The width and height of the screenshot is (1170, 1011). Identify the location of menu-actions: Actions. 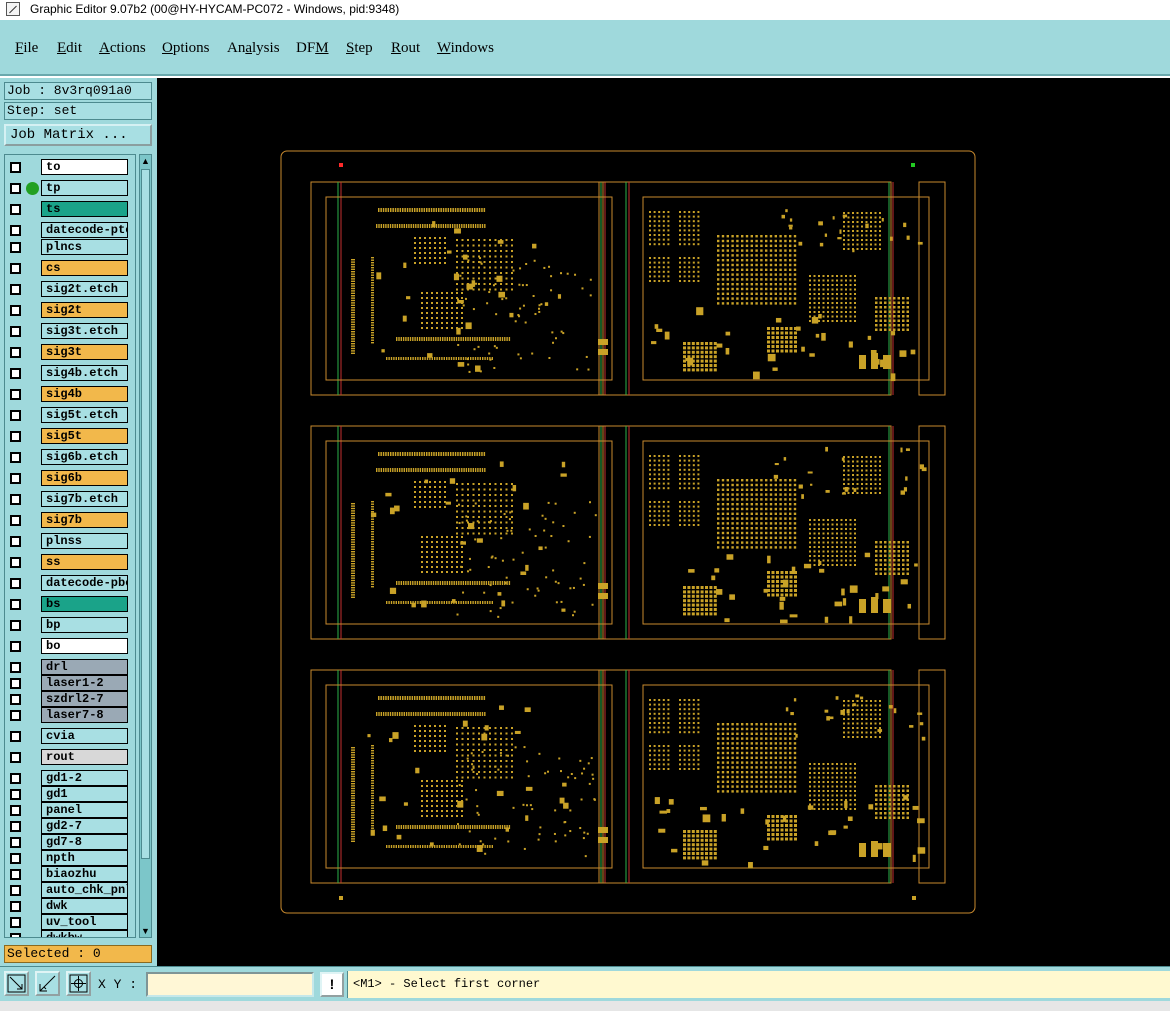
(122, 48).